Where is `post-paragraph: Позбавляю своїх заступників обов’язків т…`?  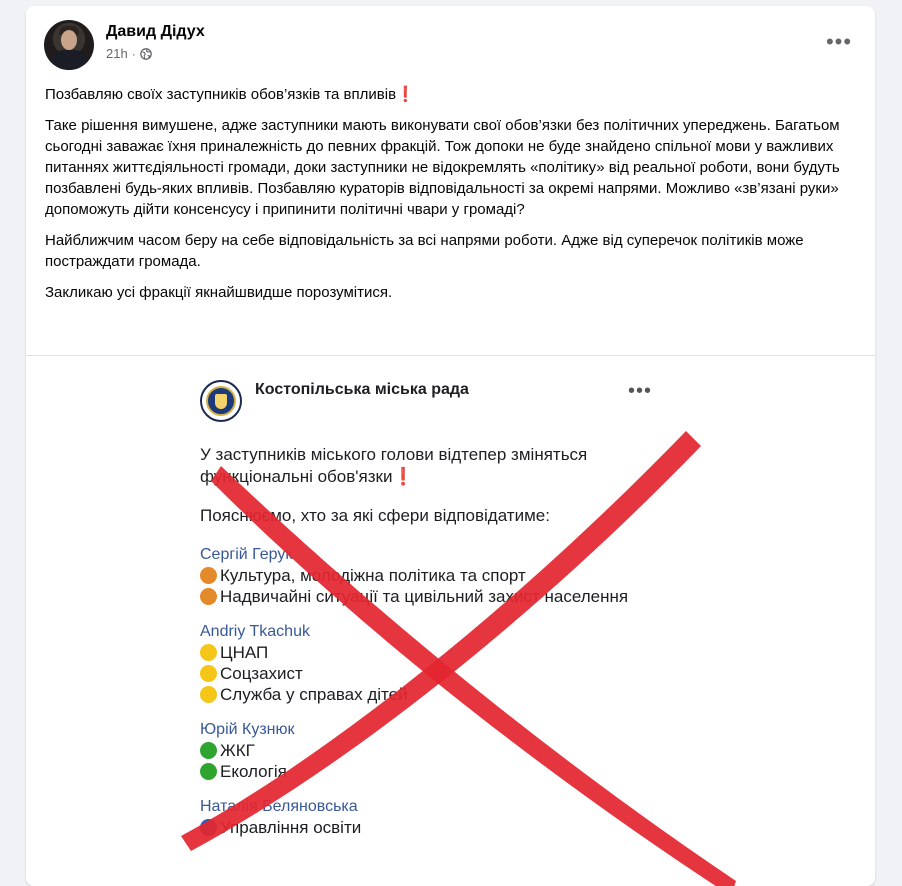
post-paragraph: Позбавляю своїх заступників обов’язків т… is located at coordinates (230, 94).